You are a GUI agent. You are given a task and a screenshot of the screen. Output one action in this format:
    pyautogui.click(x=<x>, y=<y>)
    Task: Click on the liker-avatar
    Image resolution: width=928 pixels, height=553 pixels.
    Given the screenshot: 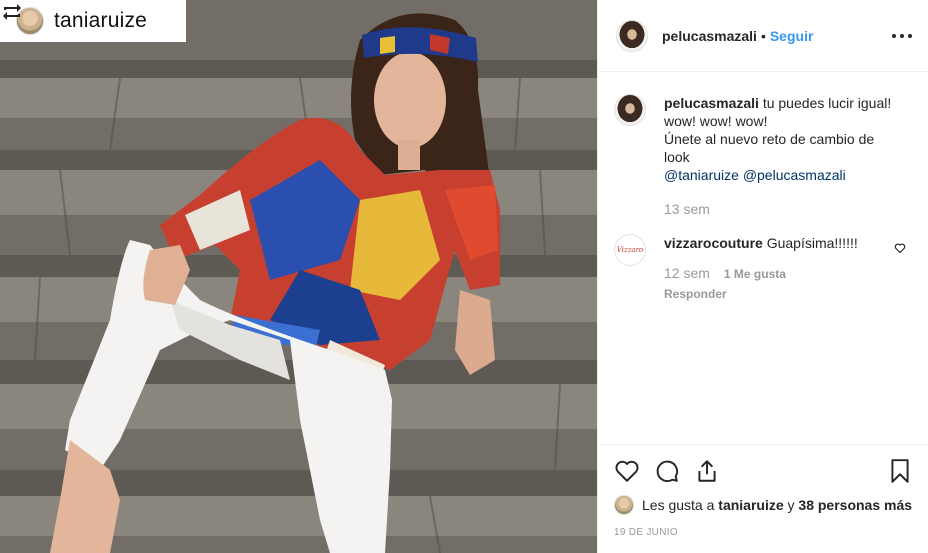 What is the action you would take?
    pyautogui.click(x=624, y=505)
    